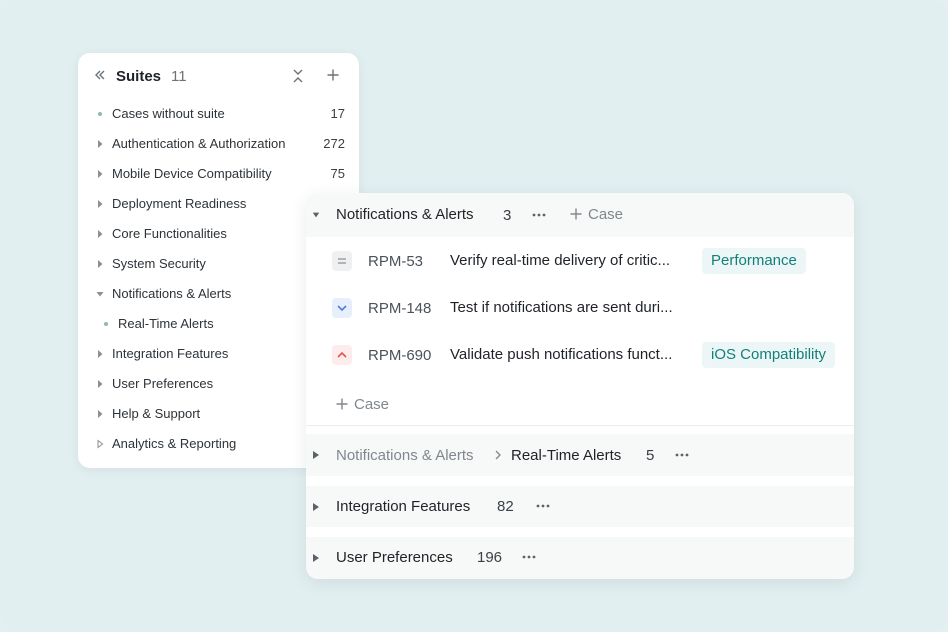 This screenshot has width=948, height=632. I want to click on suite-item-label: System Security, so click(159, 263).